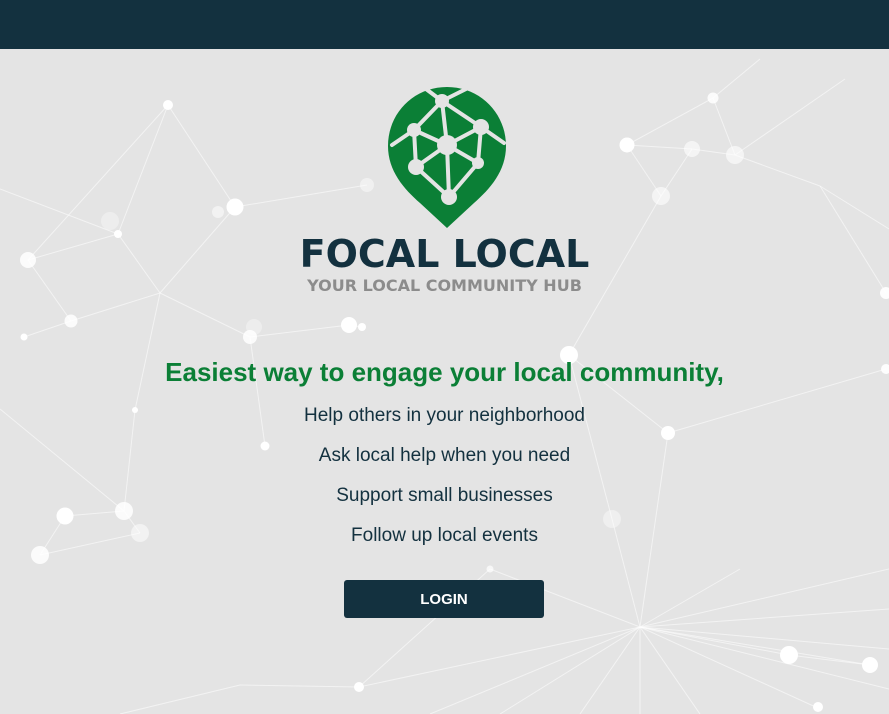  I want to click on brand-title: FOCAL LOCAL, so click(444, 254).